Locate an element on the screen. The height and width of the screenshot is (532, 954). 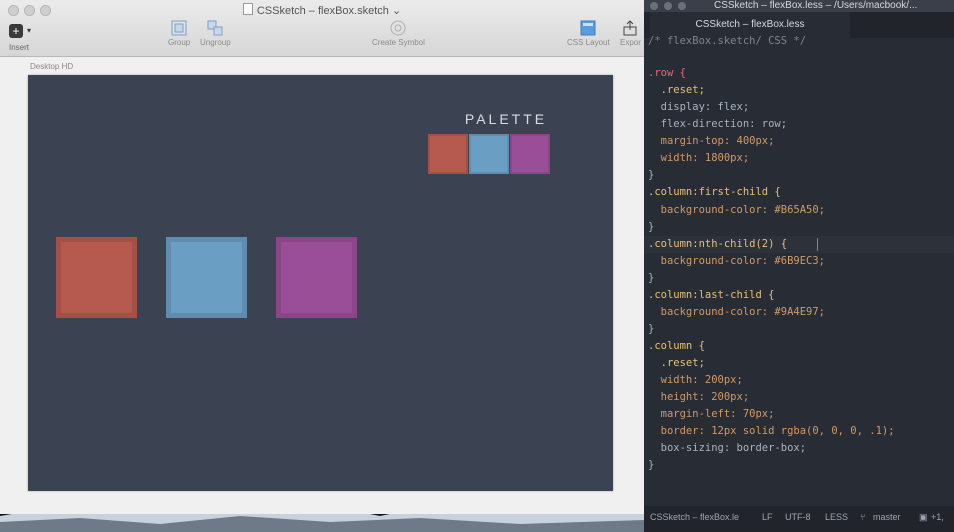
code-line: background-color: #B65A50; is located at coordinates (736, 210).